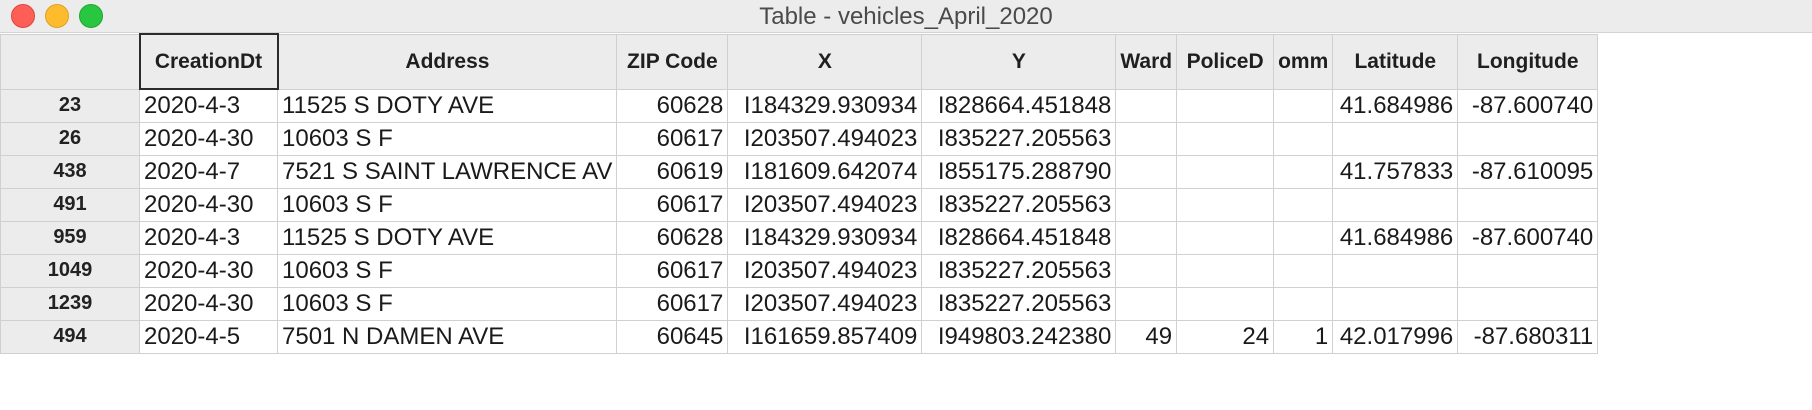 The height and width of the screenshot is (410, 1812). I want to click on column-header-comm: omm, so click(1303, 61).